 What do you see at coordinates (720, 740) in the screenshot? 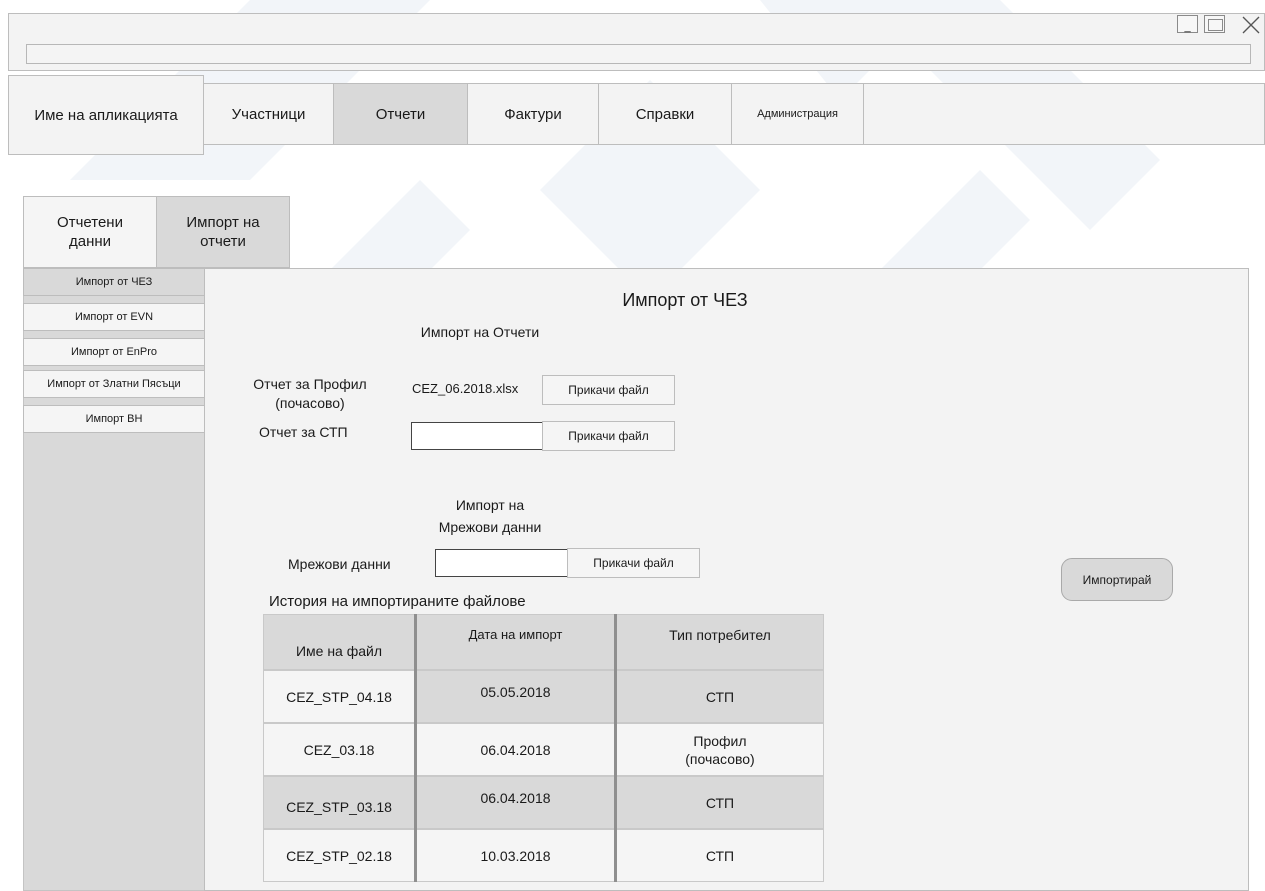
I see `table-row-2-type-line1: Профил` at bounding box center [720, 740].